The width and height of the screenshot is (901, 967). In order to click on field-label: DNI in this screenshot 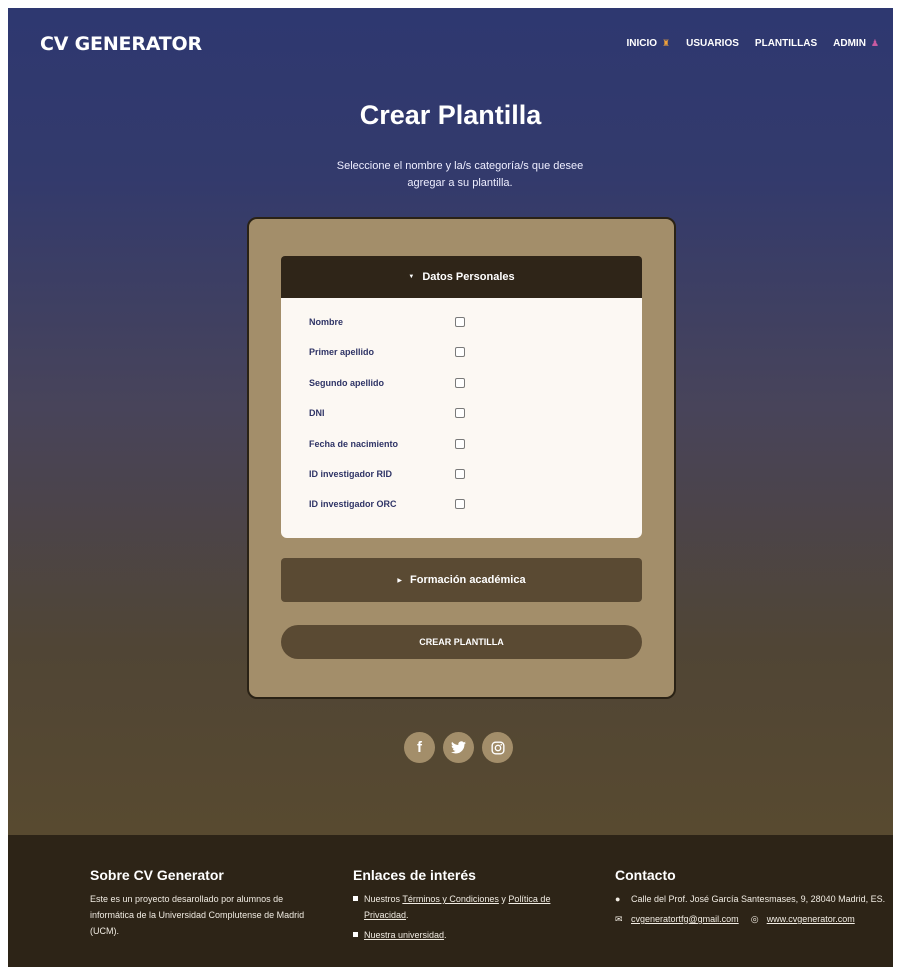, I will do `click(317, 413)`.